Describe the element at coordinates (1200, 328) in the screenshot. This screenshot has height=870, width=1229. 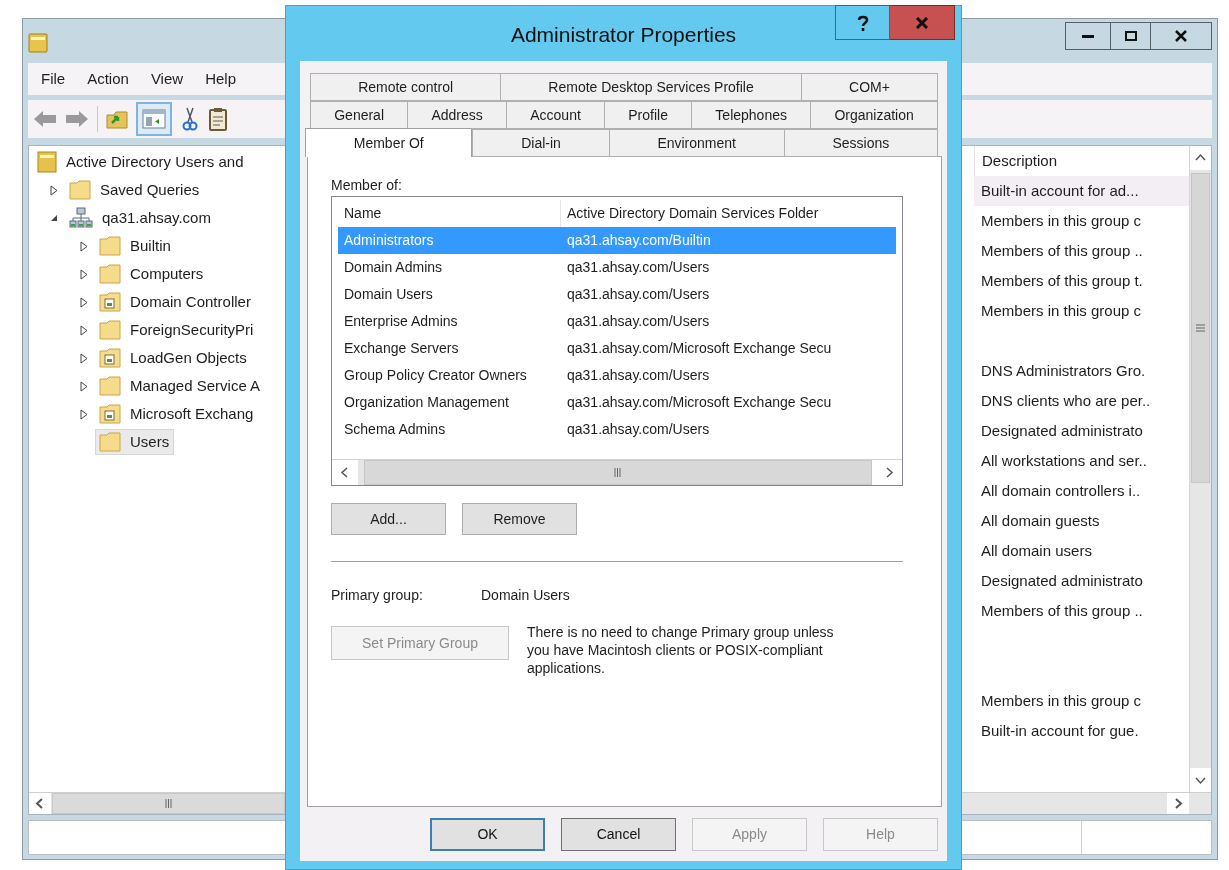
I see `scrollbar-thumb` at that location.